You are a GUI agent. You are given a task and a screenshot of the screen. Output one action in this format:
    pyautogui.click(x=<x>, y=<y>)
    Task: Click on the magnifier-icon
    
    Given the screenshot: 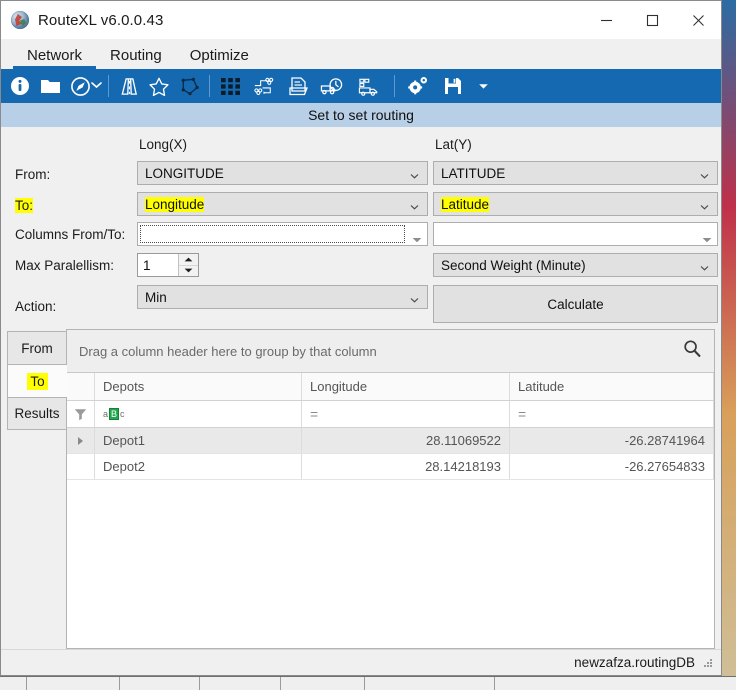 What is the action you would take?
    pyautogui.click(x=692, y=351)
    